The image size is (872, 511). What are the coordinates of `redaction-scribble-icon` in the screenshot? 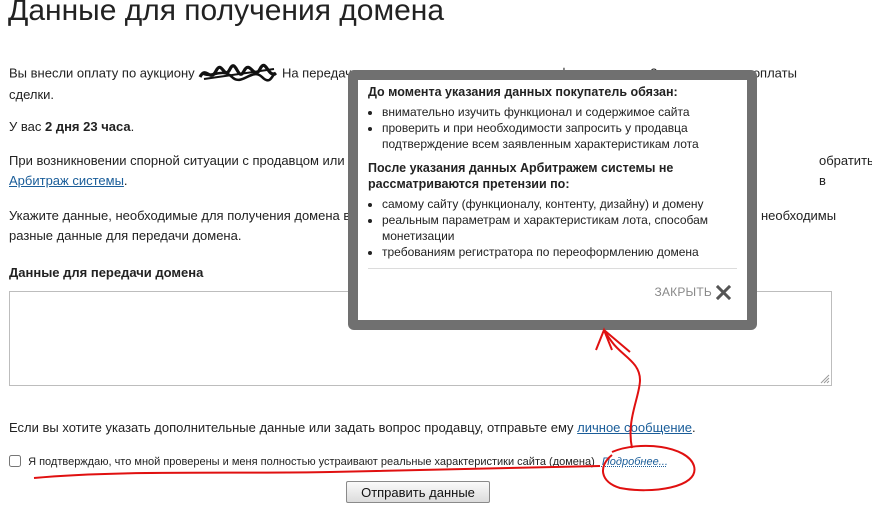 It's located at (238, 72).